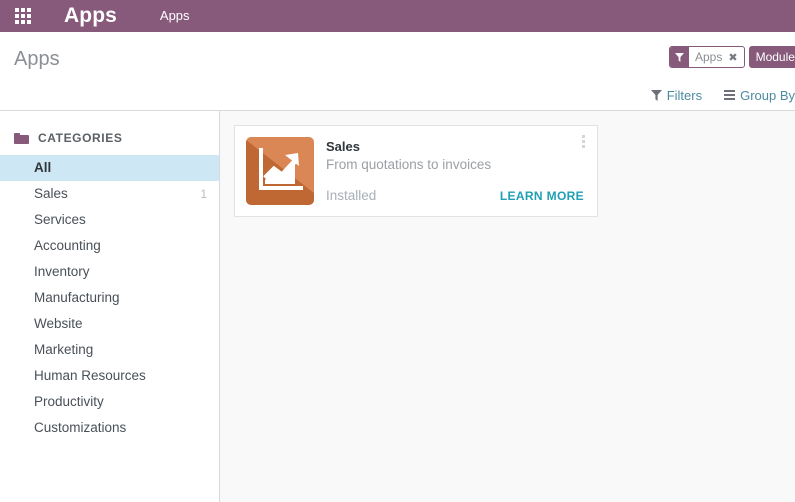 The image size is (795, 502). Describe the element at coordinates (734, 57) in the screenshot. I see `close-icon: ✖` at that location.